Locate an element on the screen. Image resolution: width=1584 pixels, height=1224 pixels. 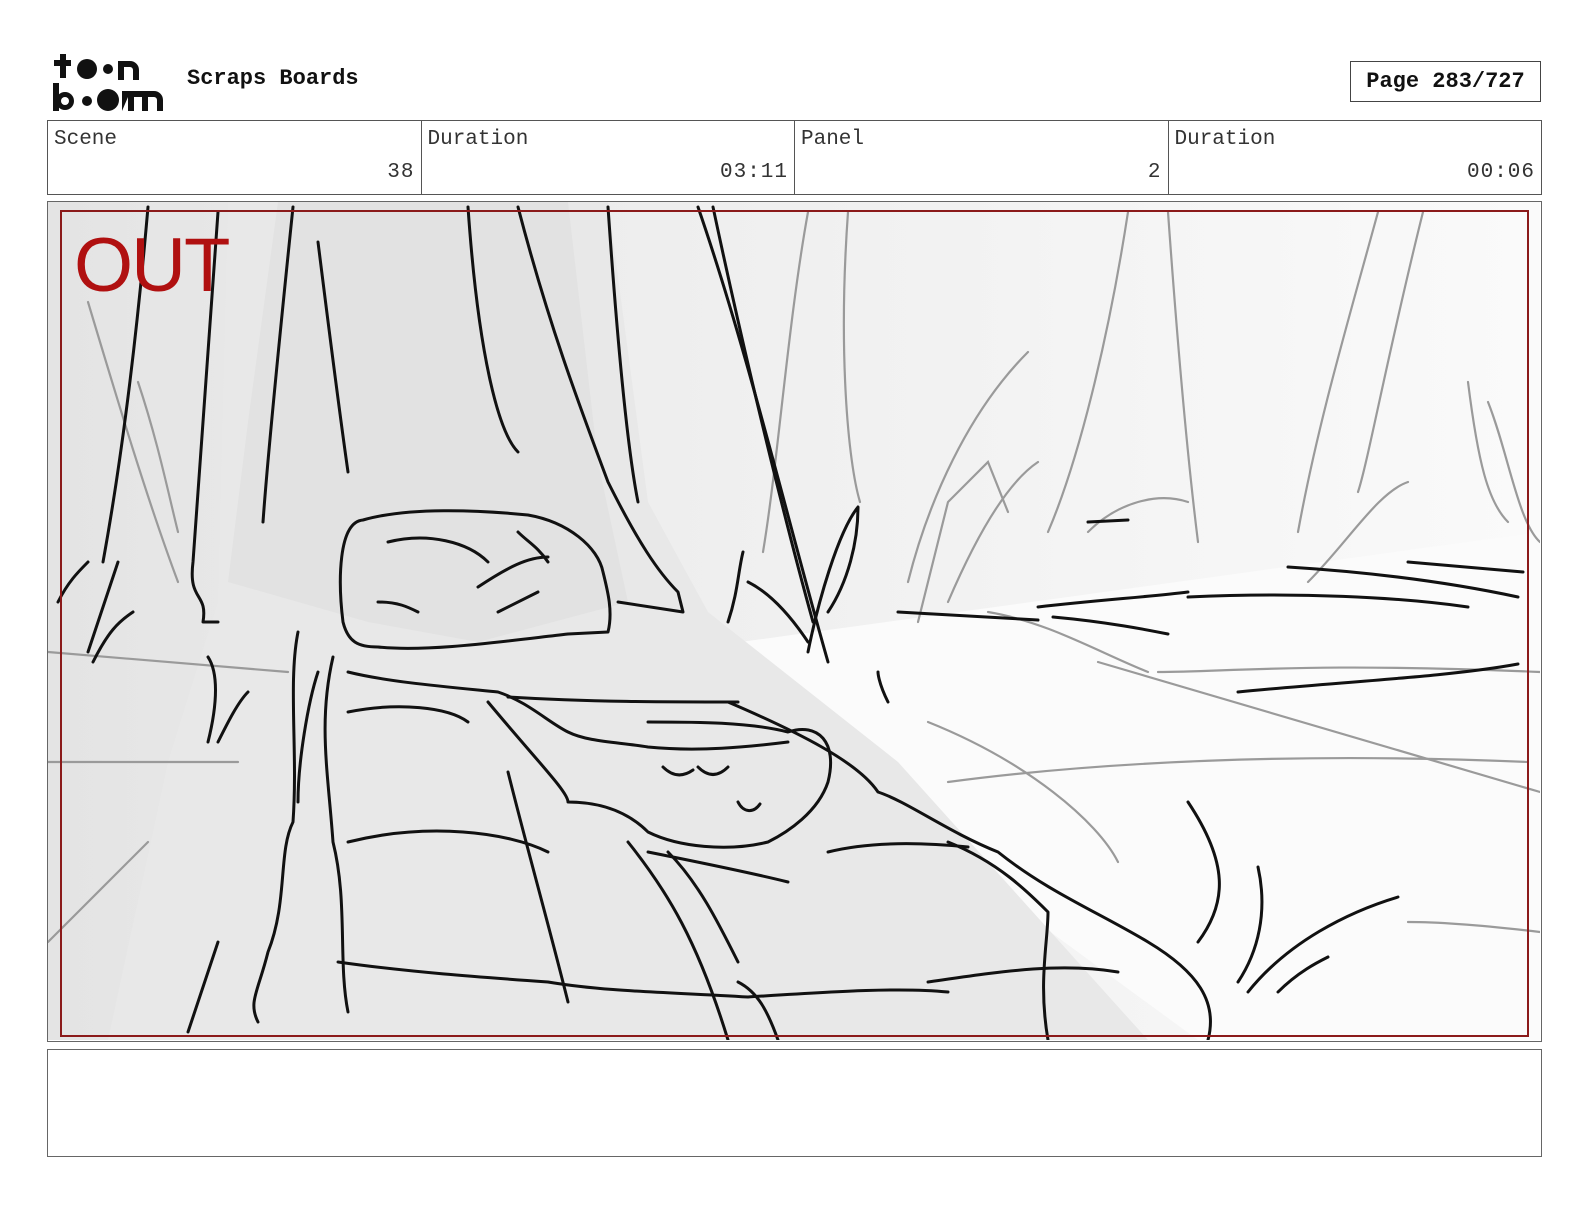
panel-cell: Panel 2 is located at coordinates (982, 157).